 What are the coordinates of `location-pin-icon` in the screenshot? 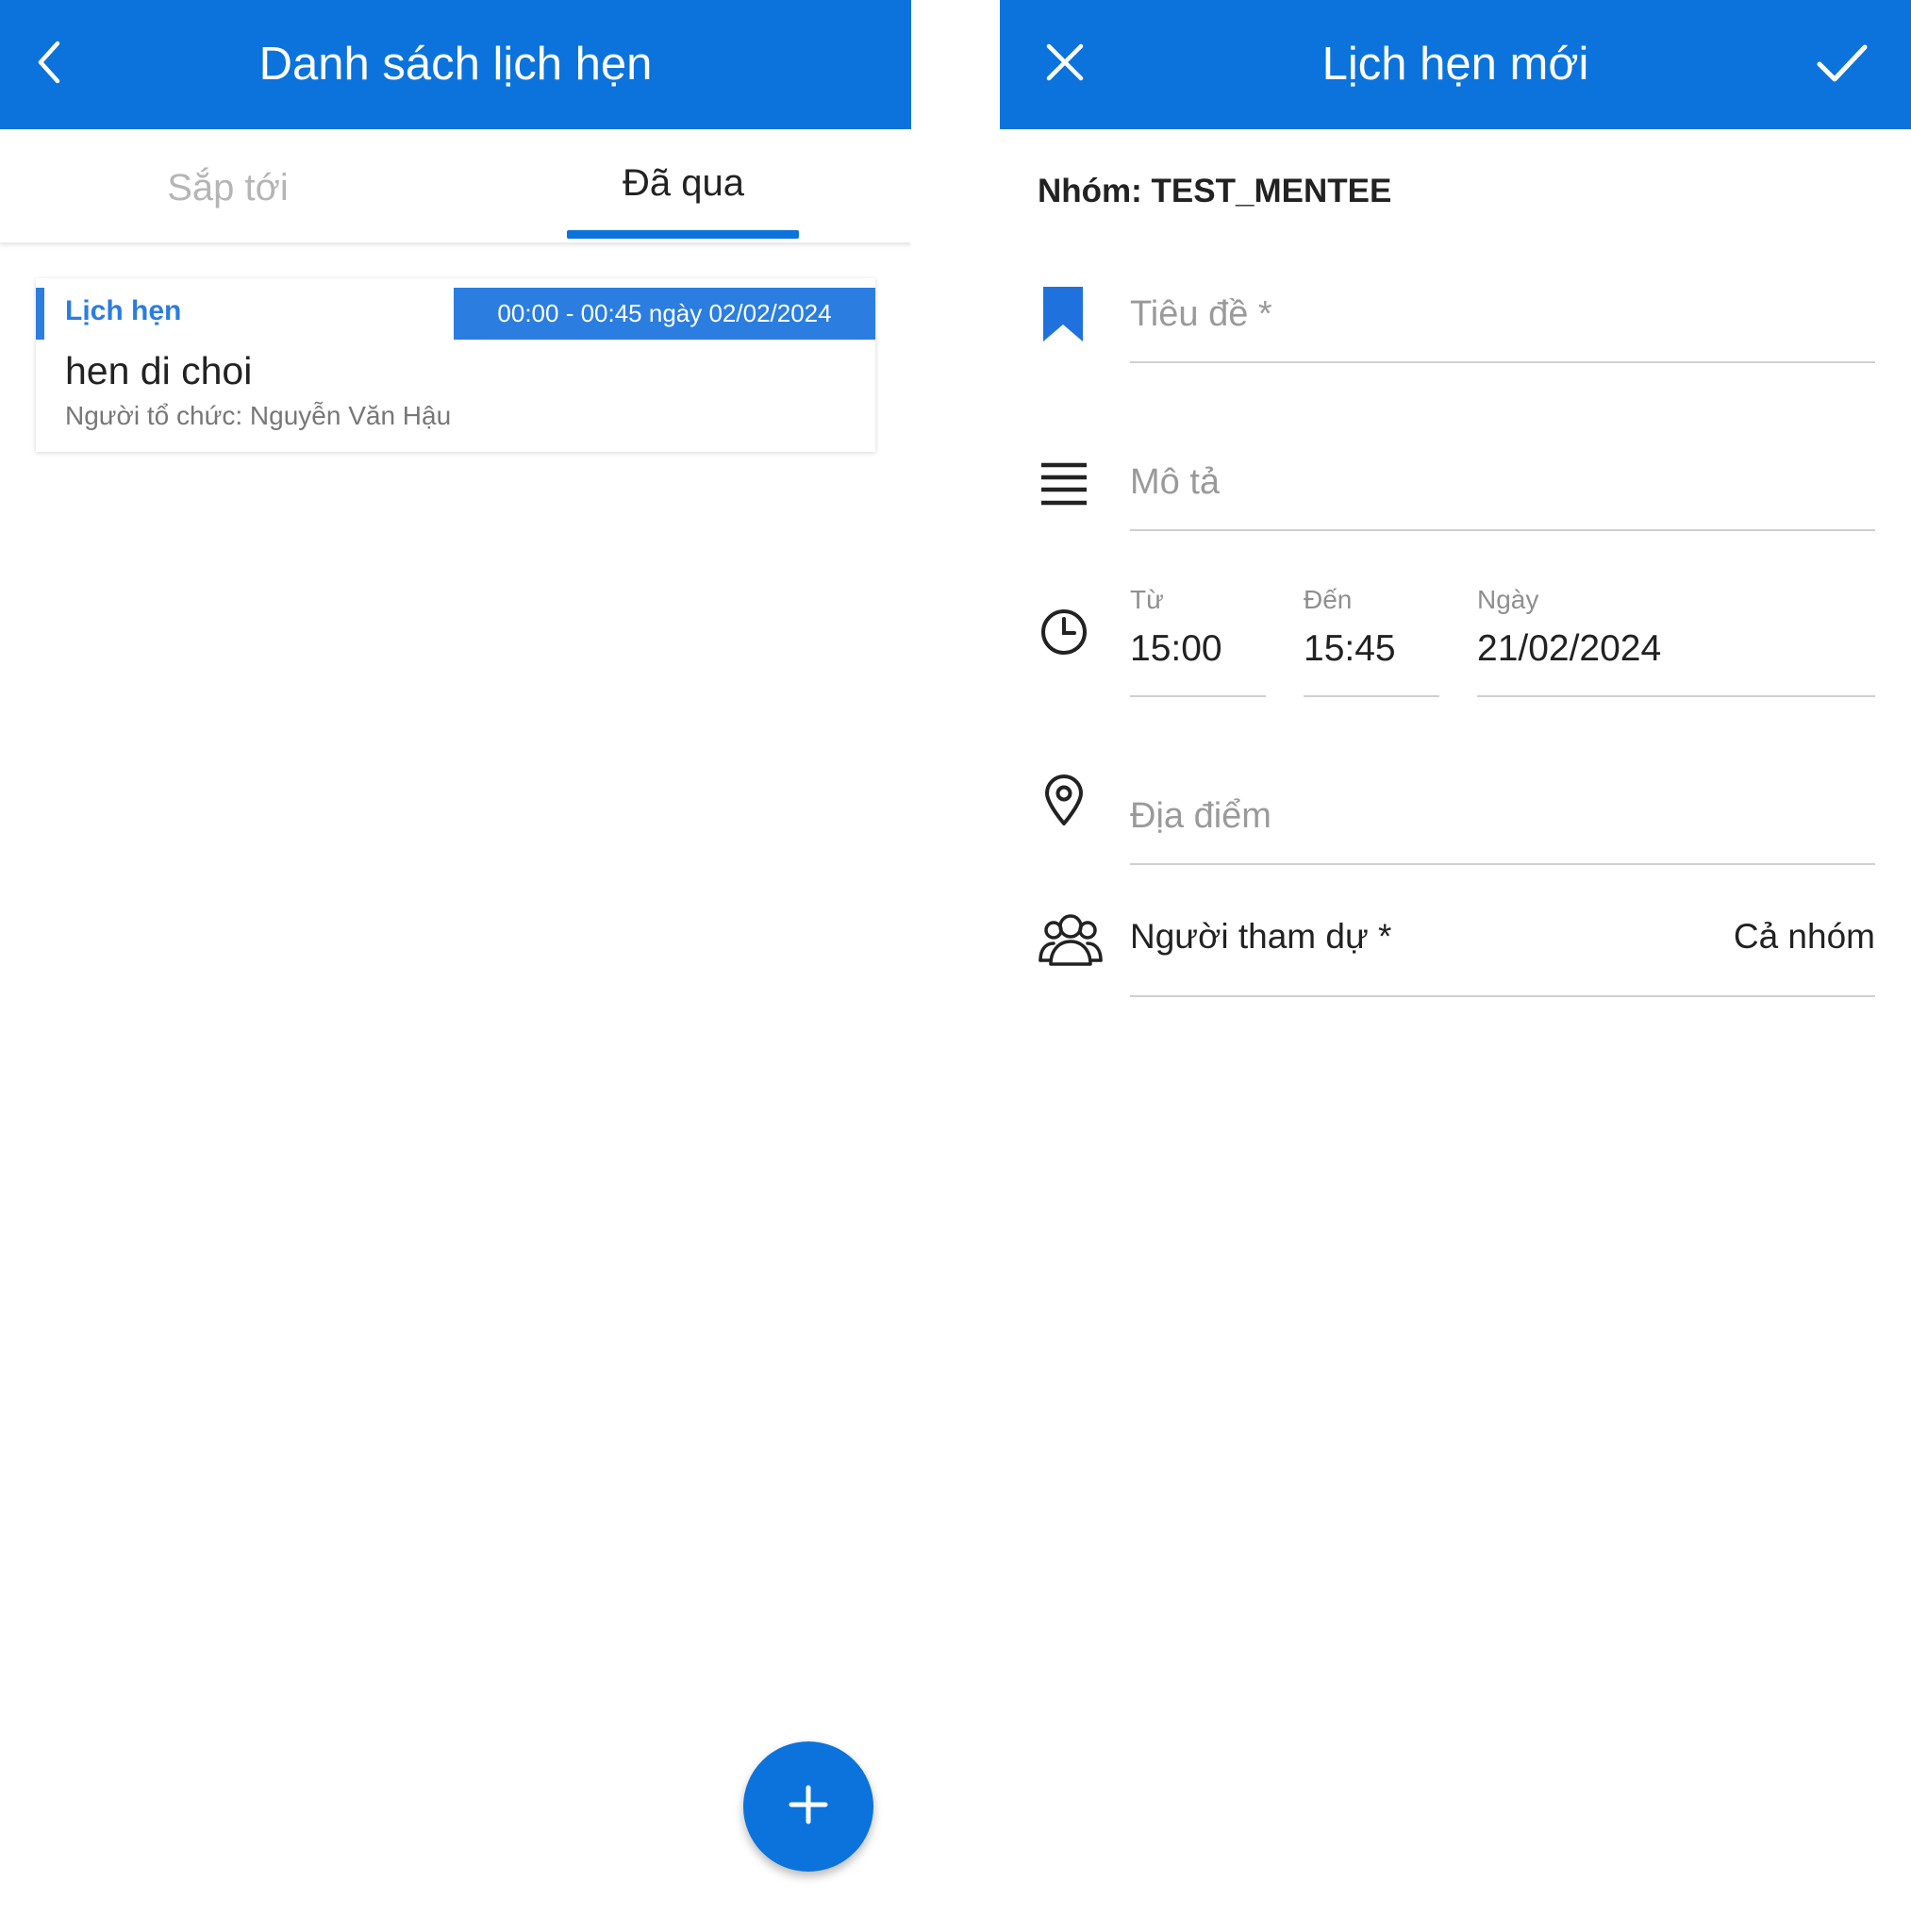 It's located at (1064, 800).